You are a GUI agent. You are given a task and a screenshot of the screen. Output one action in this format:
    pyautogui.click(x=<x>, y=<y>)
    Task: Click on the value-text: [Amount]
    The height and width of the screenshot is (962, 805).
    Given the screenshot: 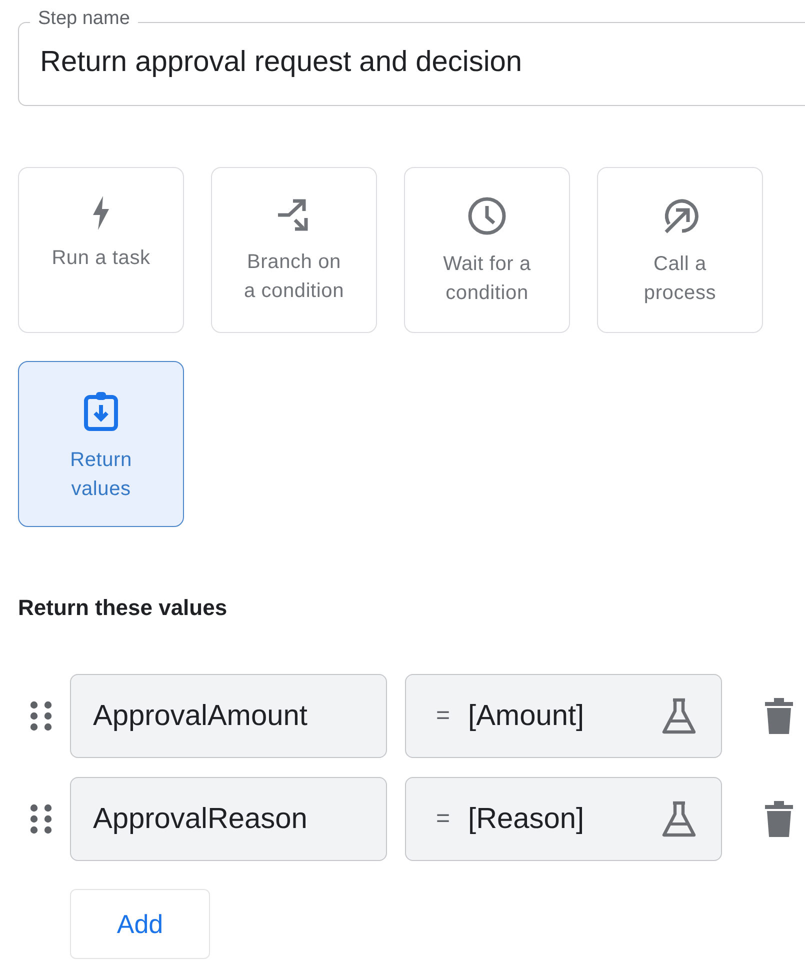 What is the action you would take?
    pyautogui.click(x=527, y=716)
    